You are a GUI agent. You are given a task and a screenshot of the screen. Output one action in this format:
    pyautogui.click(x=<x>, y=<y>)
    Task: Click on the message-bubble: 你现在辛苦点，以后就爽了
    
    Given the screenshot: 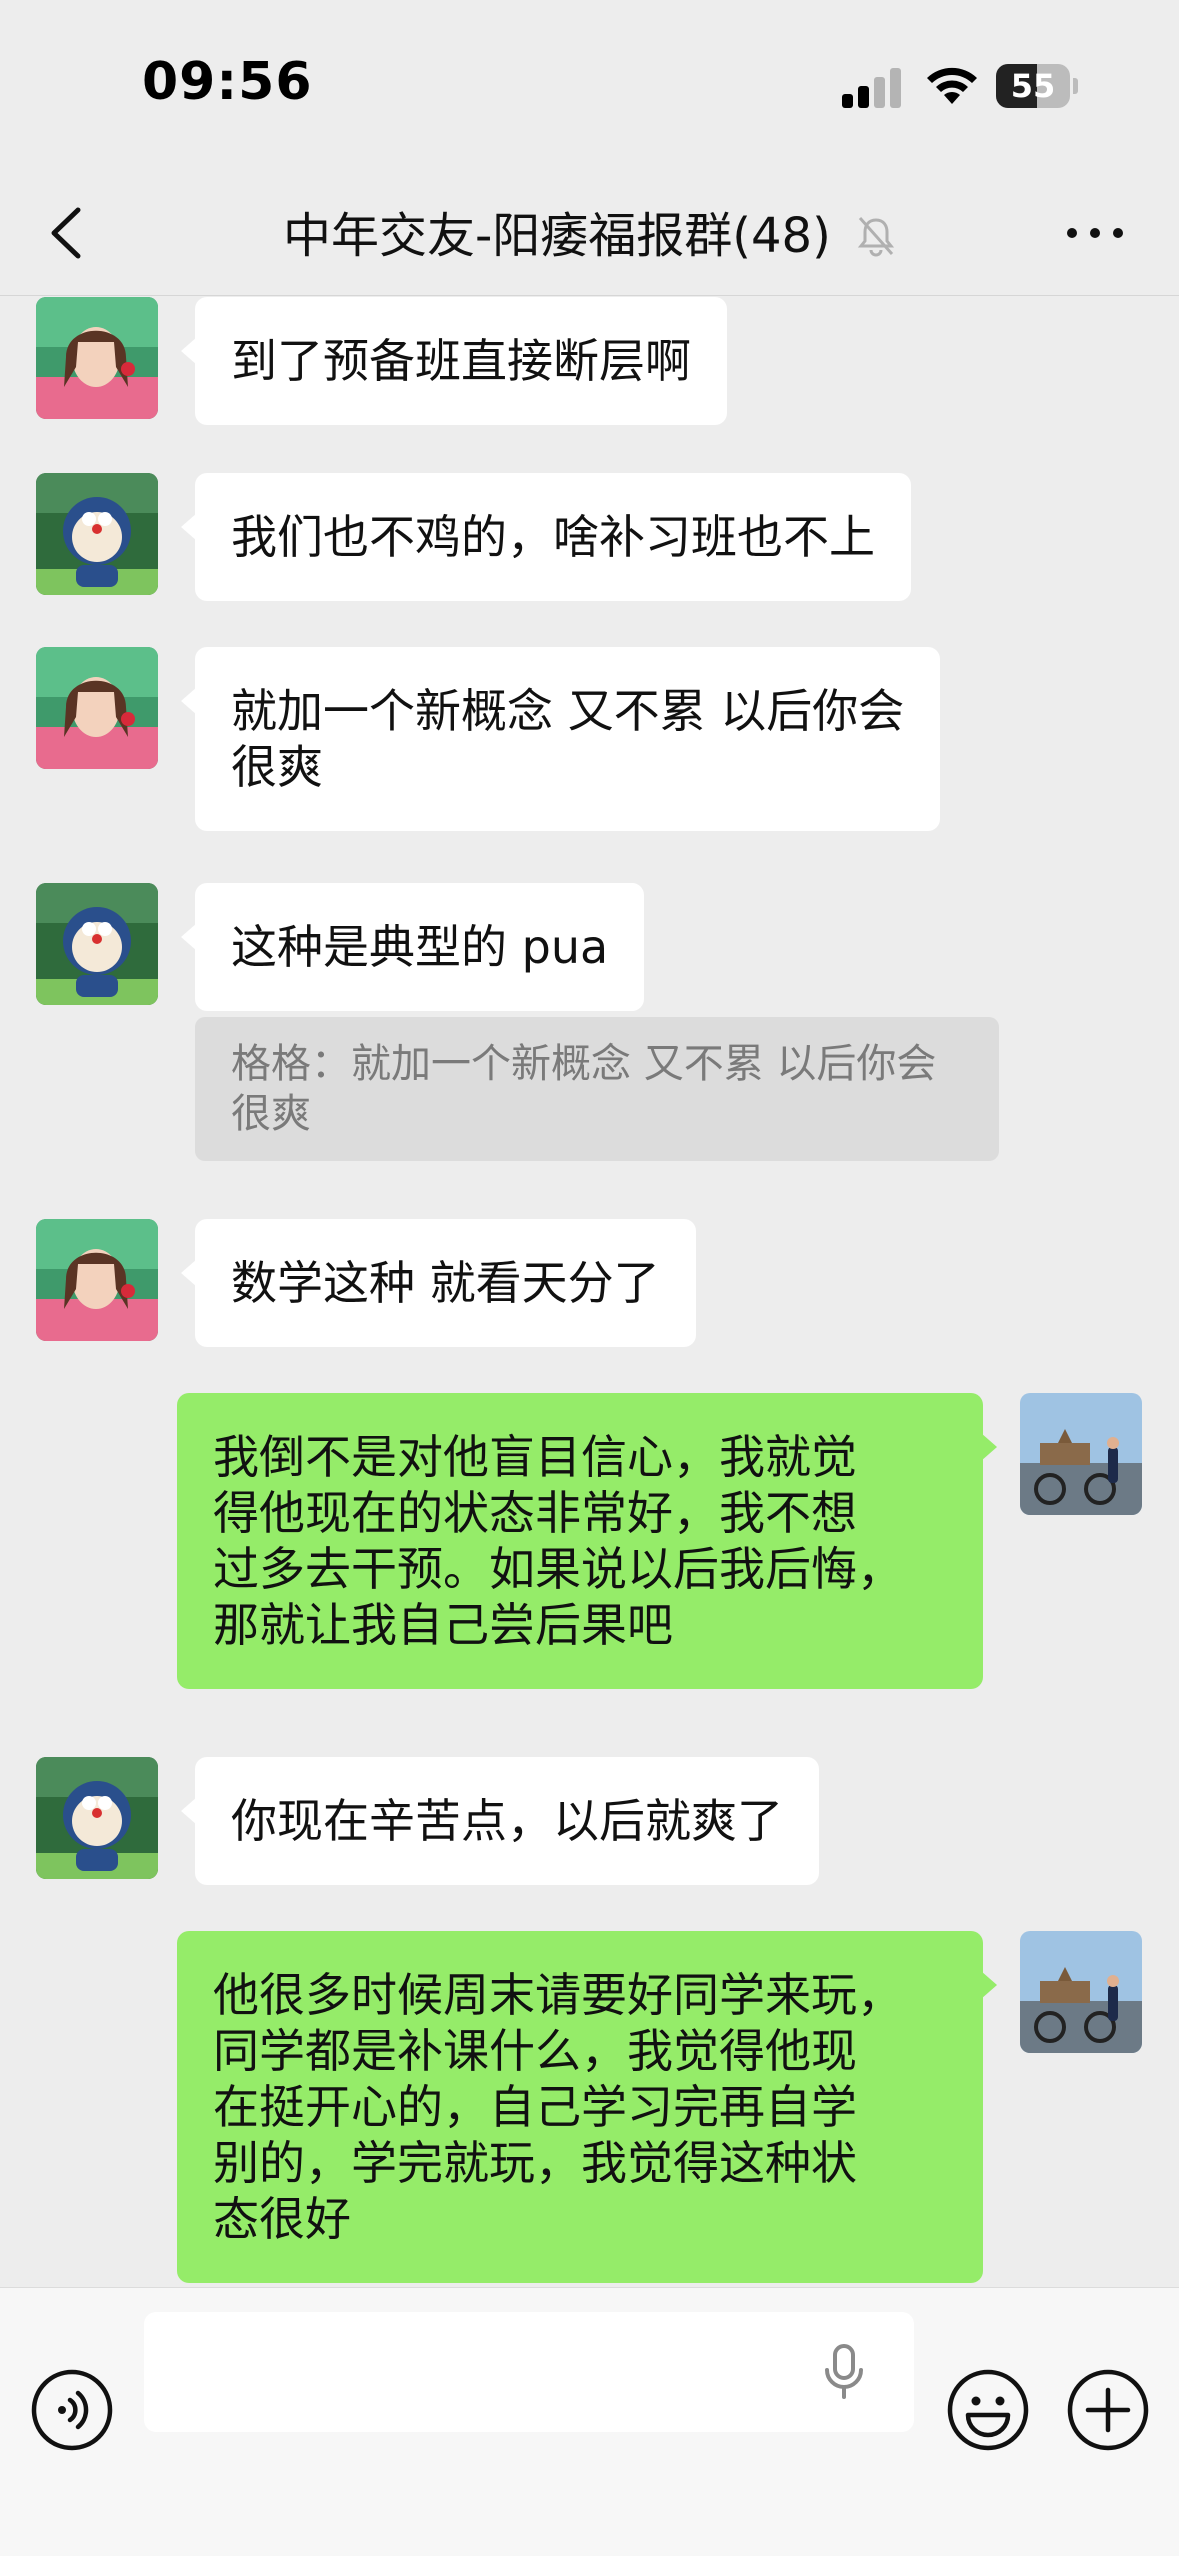 What is the action you would take?
    pyautogui.click(x=500, y=1821)
    